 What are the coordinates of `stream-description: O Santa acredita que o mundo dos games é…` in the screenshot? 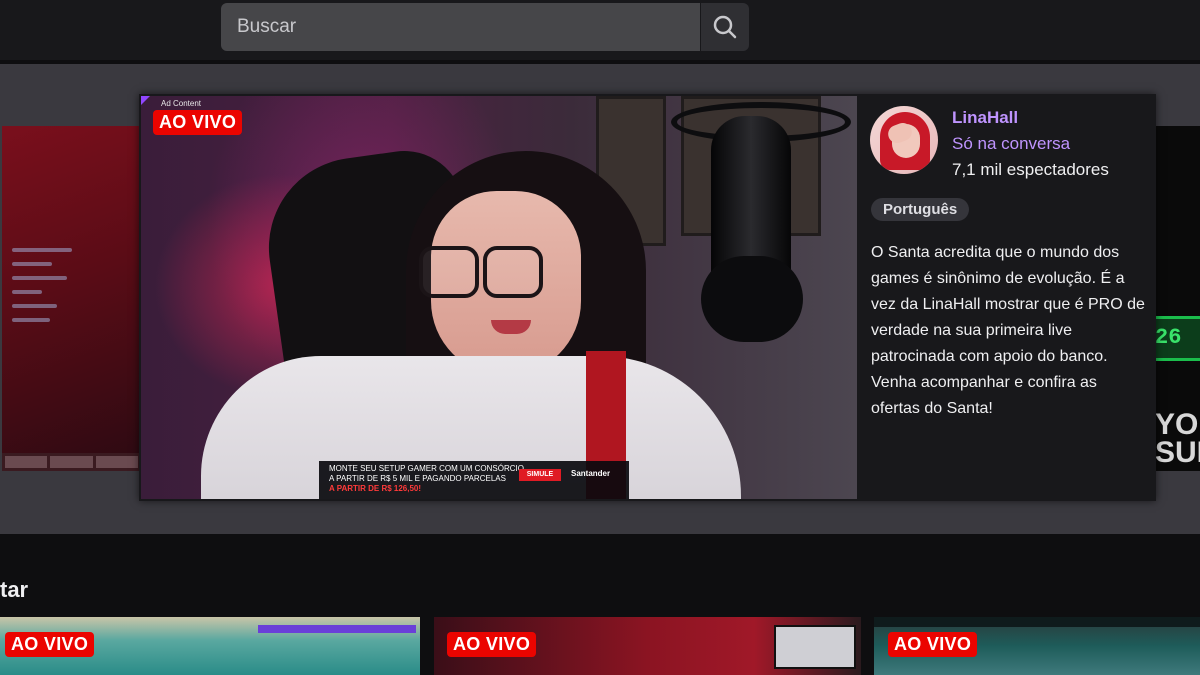 It's located at (1008, 330).